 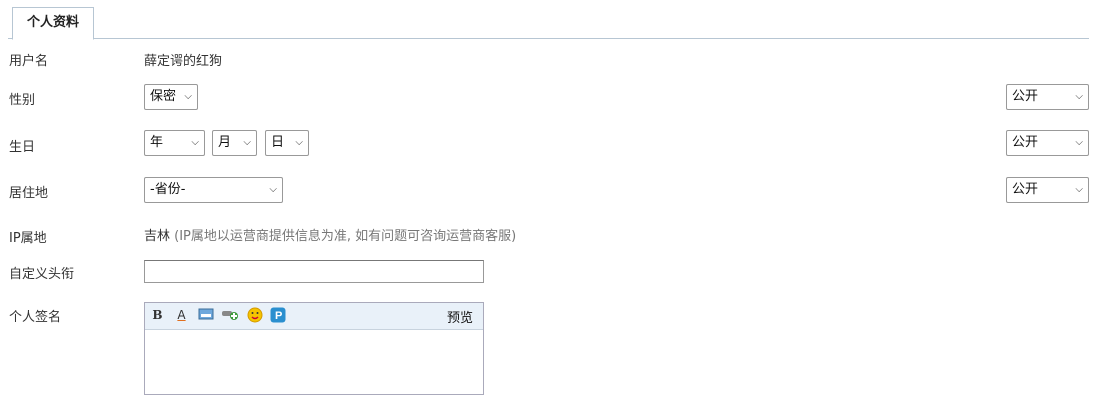 What do you see at coordinates (183, 61) in the screenshot?
I see `username-value: 薛定谔的红狗` at bounding box center [183, 61].